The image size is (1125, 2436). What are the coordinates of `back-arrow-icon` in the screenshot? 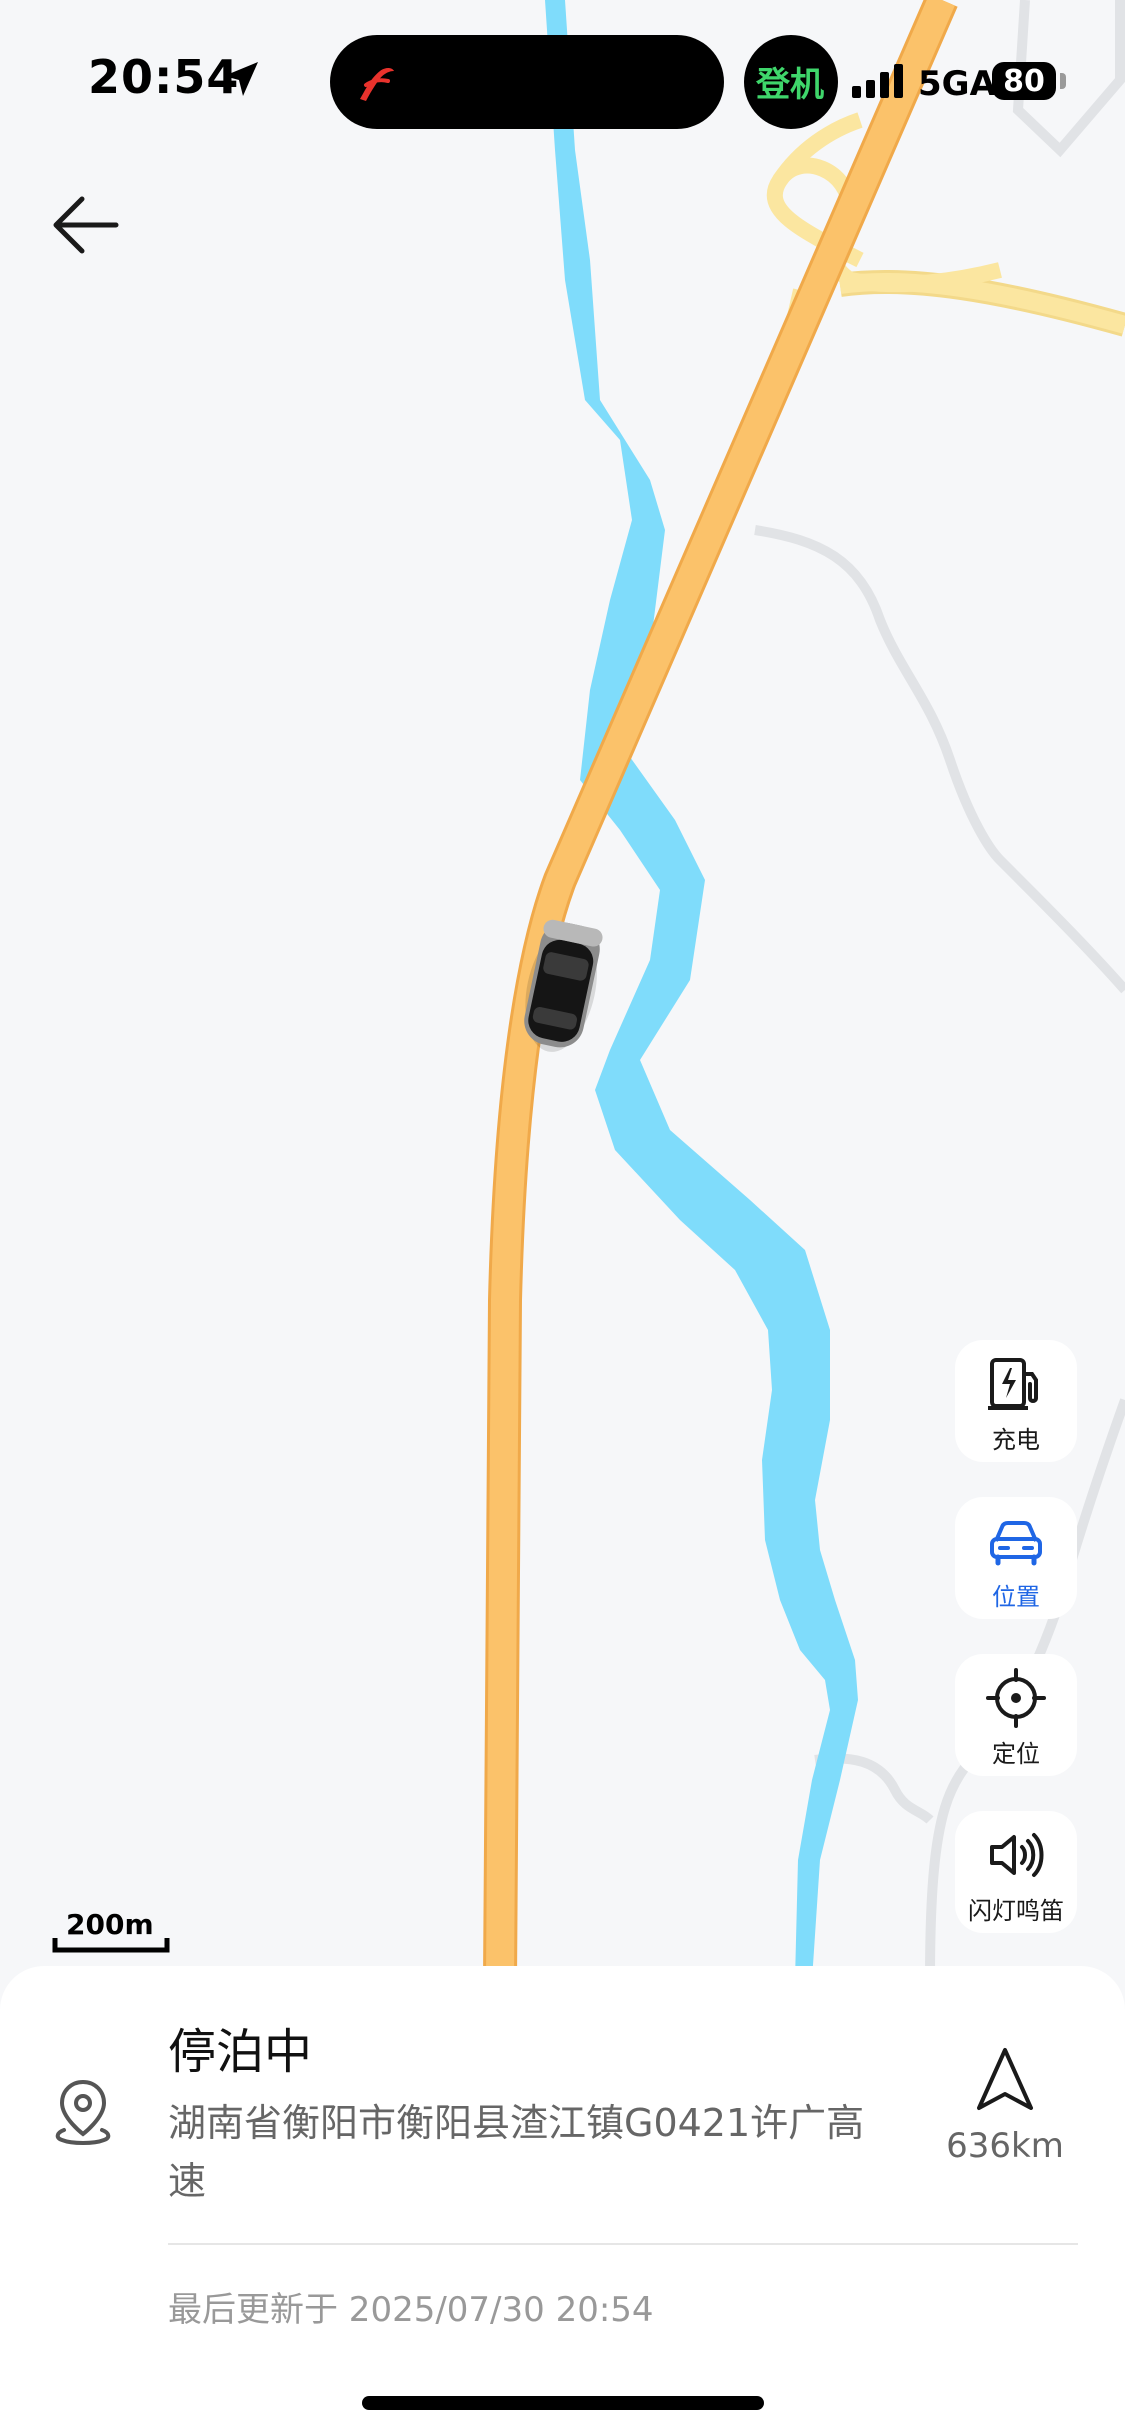 It's located at (86, 225).